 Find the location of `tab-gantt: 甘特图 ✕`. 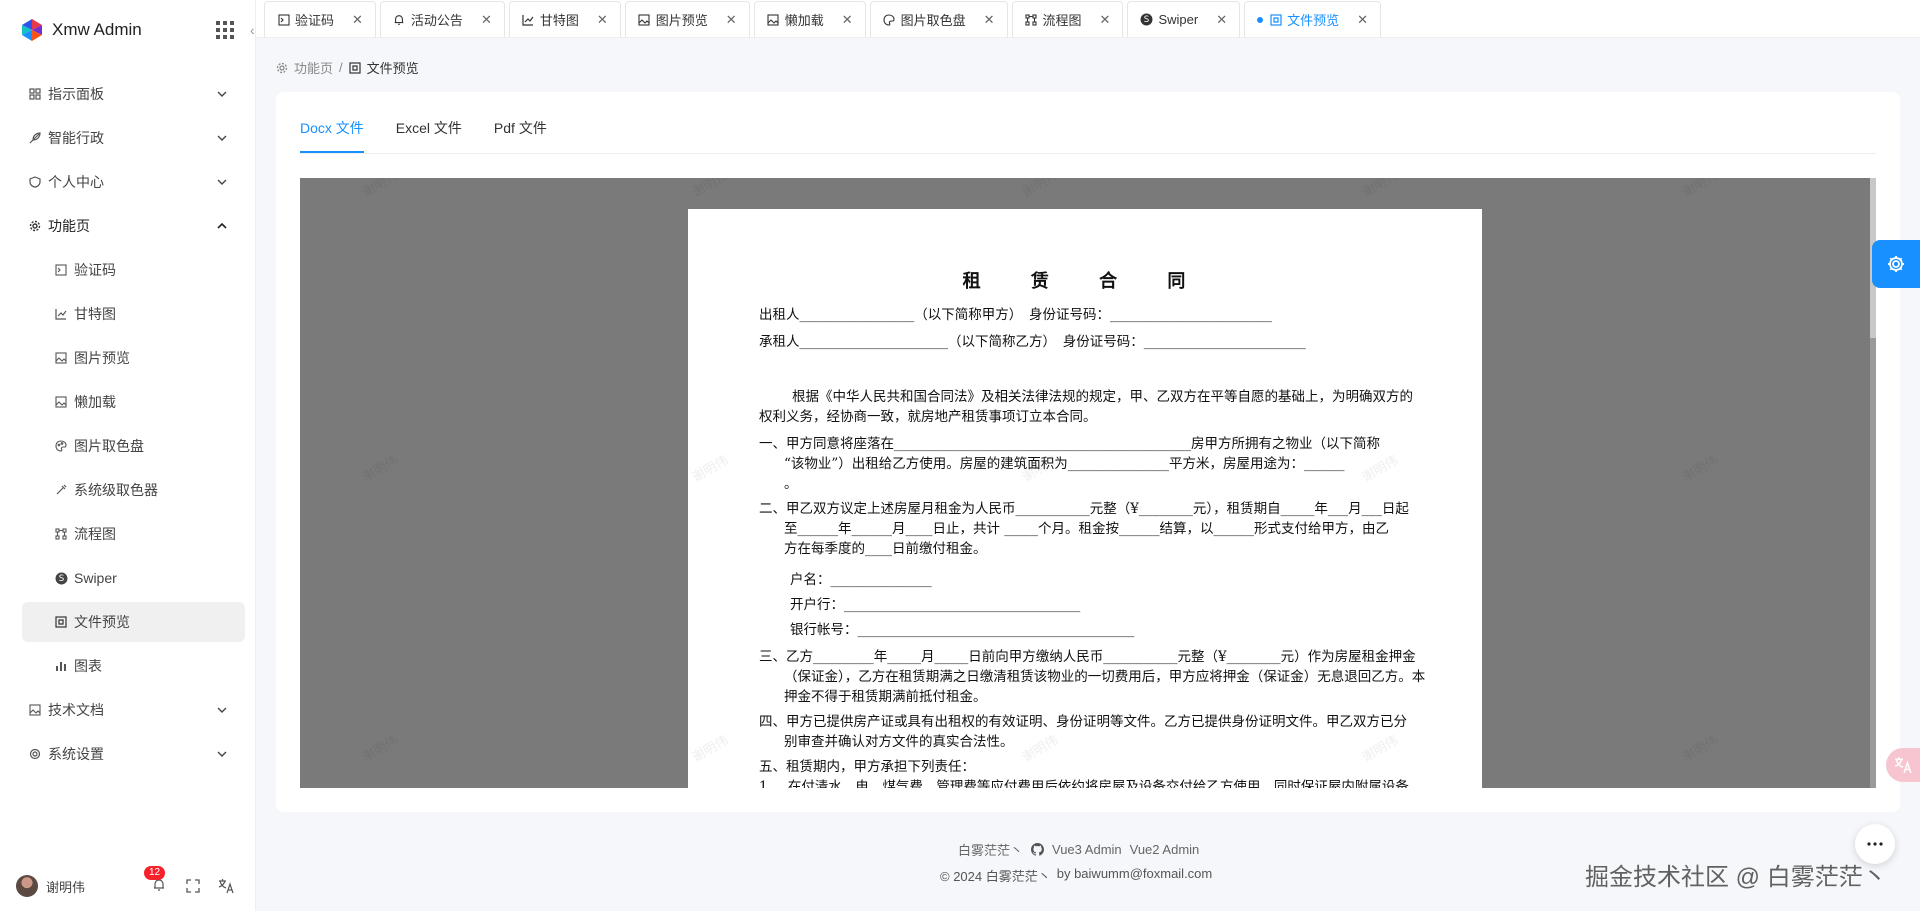

tab-gantt: 甘特图 ✕ is located at coordinates (564, 19).